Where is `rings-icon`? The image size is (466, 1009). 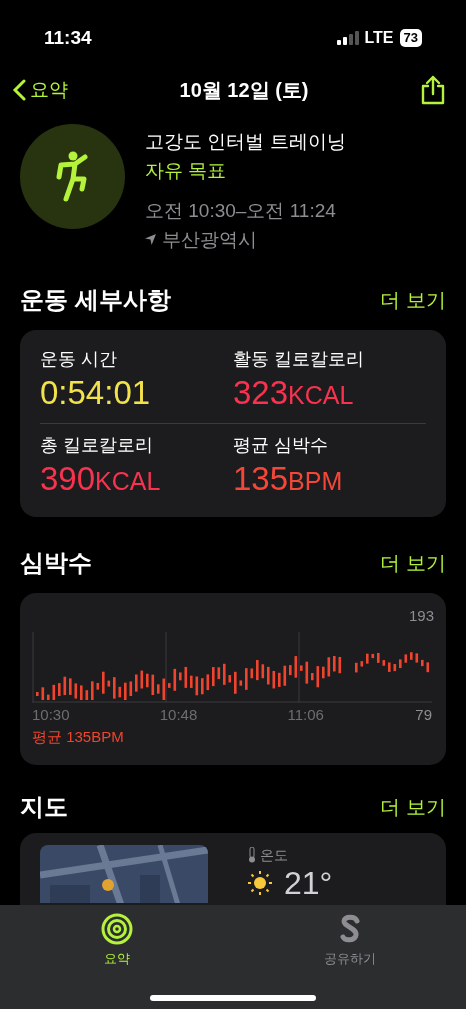
rings-icon is located at coordinates (116, 929).